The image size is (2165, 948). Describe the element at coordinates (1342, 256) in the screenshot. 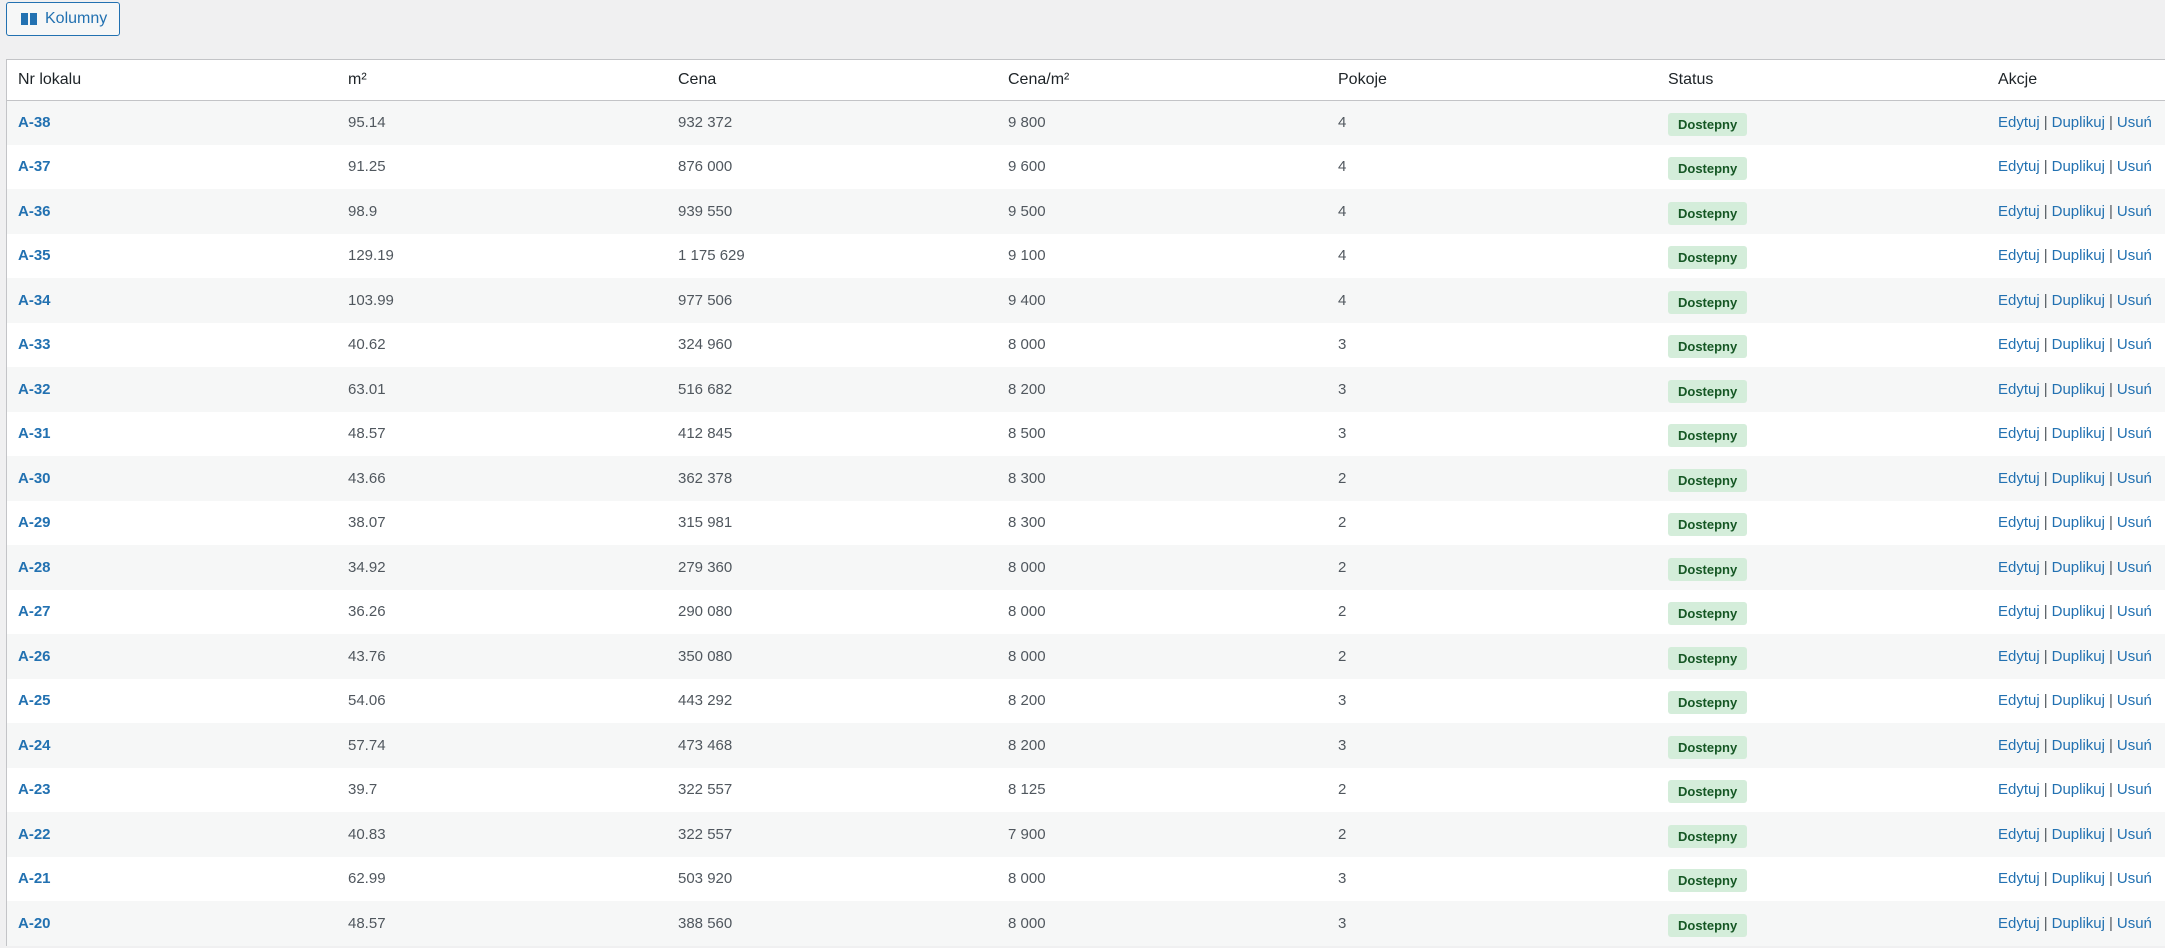

I see `cell-rooms: 4` at that location.